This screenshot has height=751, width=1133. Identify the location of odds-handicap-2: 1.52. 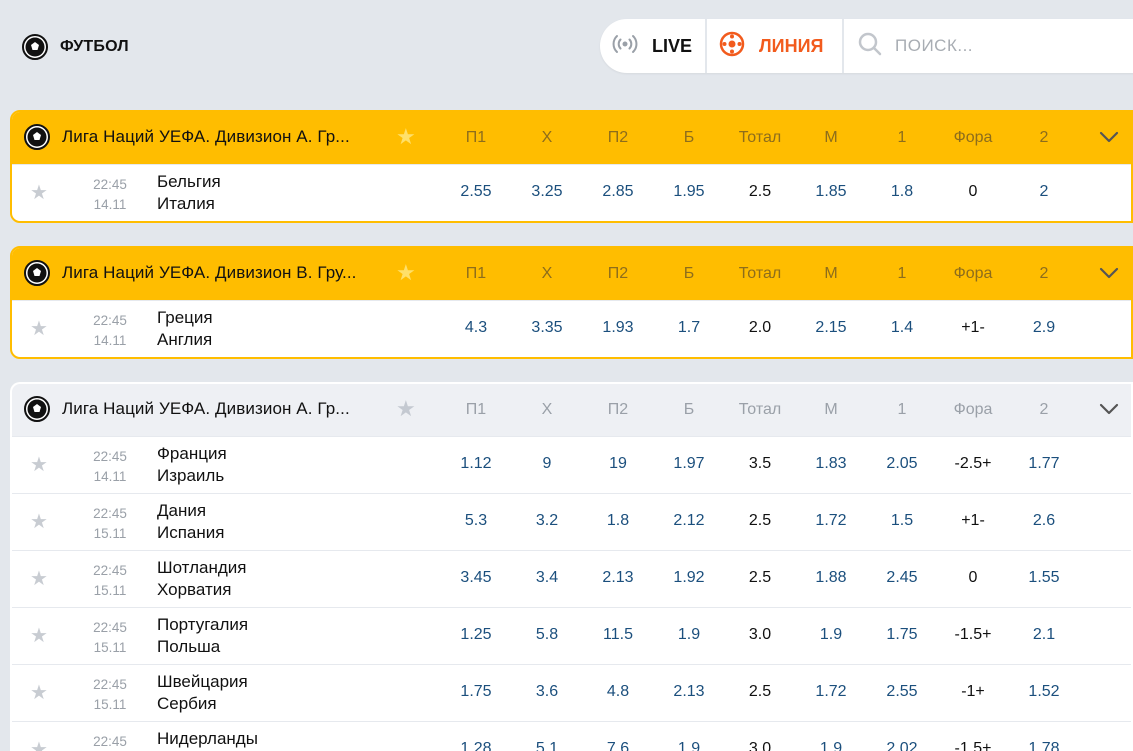
(1044, 692).